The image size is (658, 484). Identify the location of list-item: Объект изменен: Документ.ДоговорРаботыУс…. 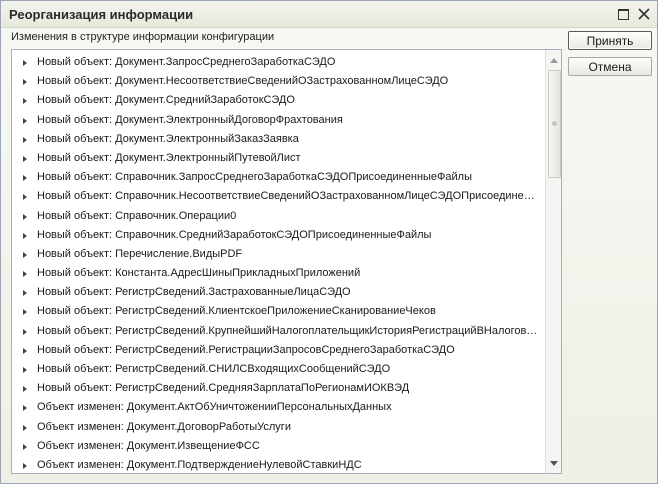
(278, 427).